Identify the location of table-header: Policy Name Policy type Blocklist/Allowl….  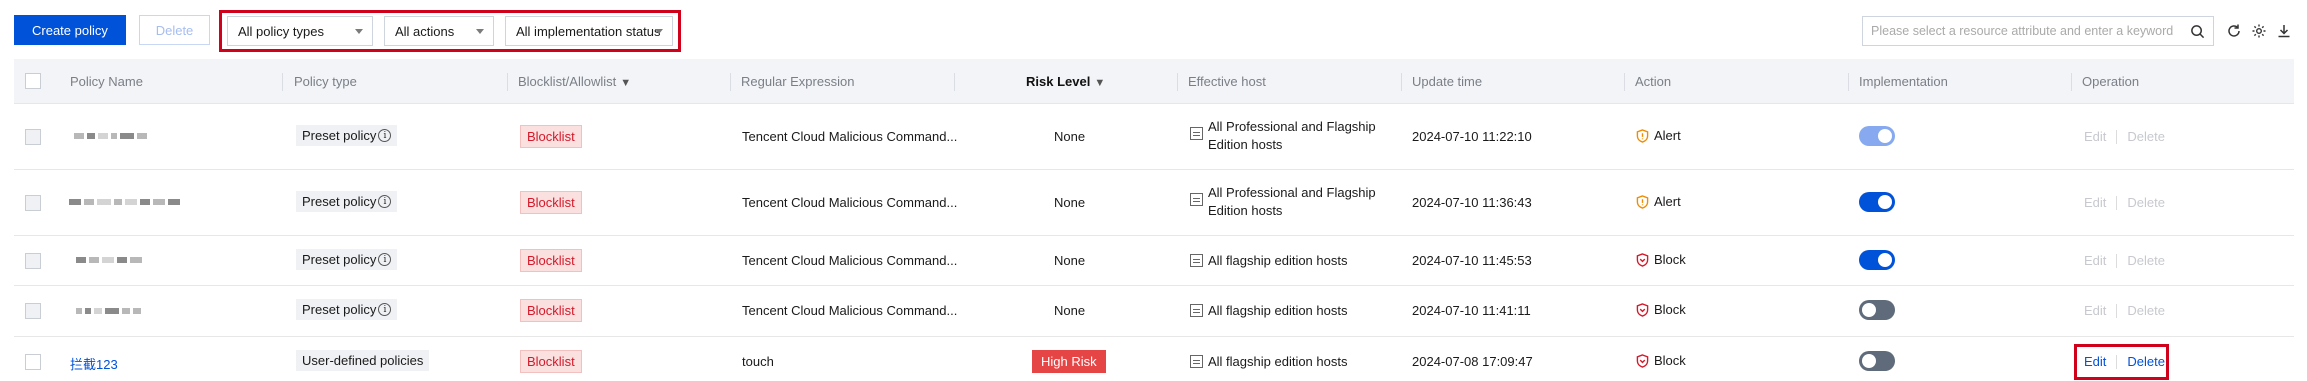
(1154, 81).